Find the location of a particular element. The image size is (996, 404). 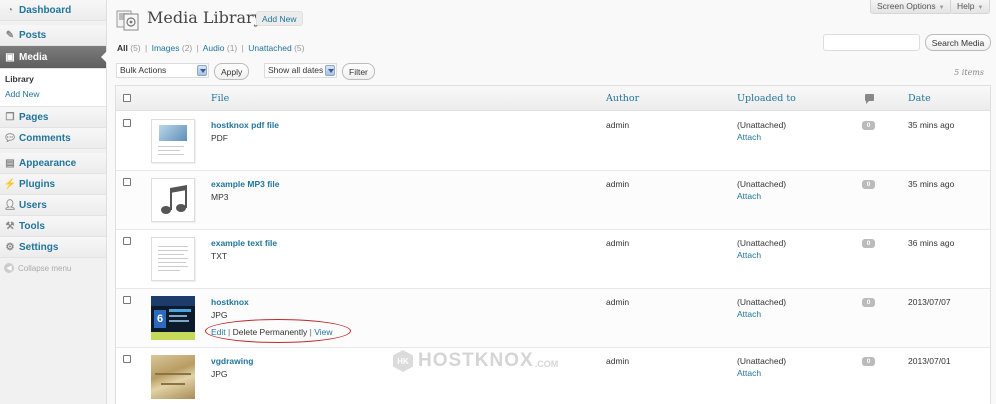

sidebar-item-comments: 💬︎ Comments is located at coordinates (53, 138).